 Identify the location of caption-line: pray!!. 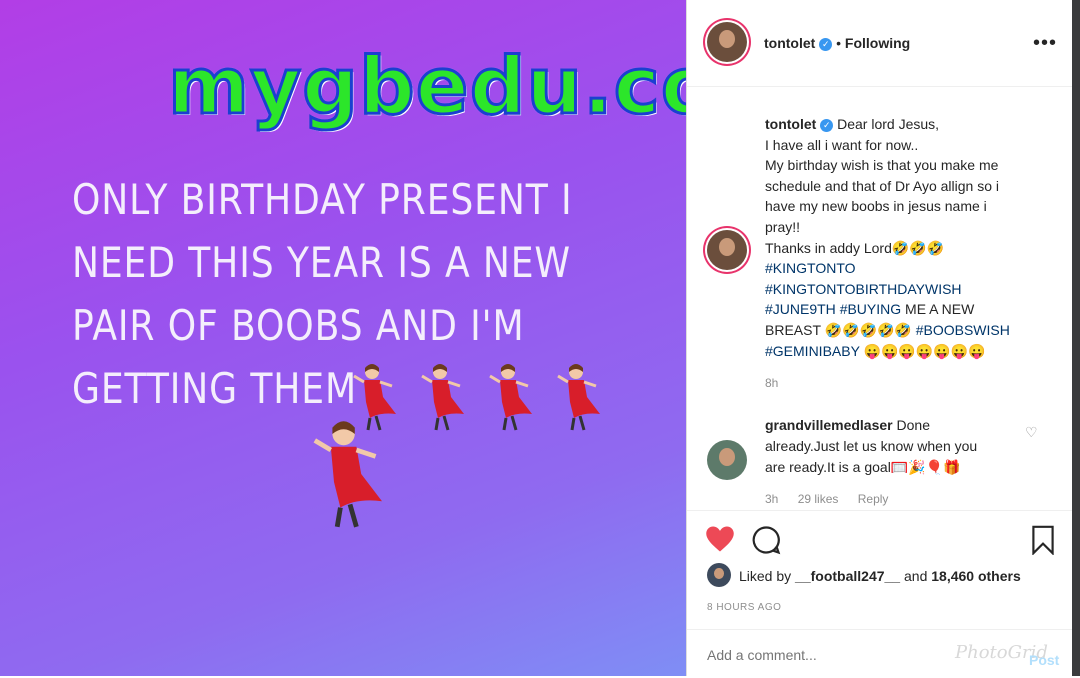
(783, 226).